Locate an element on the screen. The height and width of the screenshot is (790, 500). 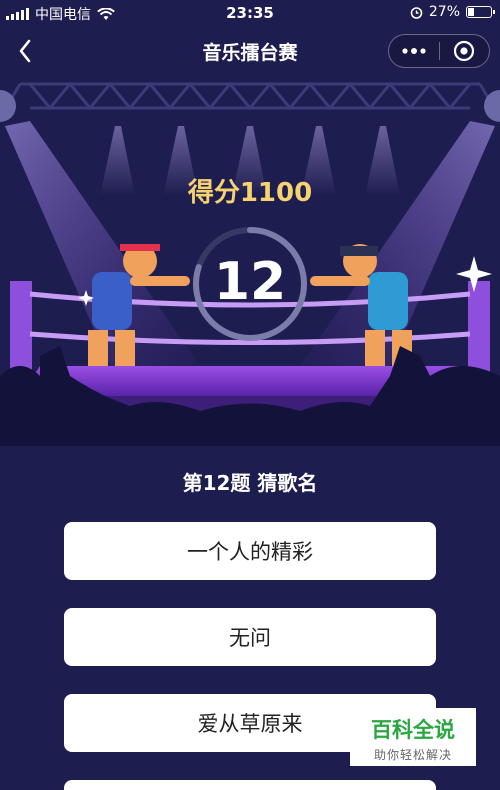
status-right: 27% is located at coordinates (452, 12).